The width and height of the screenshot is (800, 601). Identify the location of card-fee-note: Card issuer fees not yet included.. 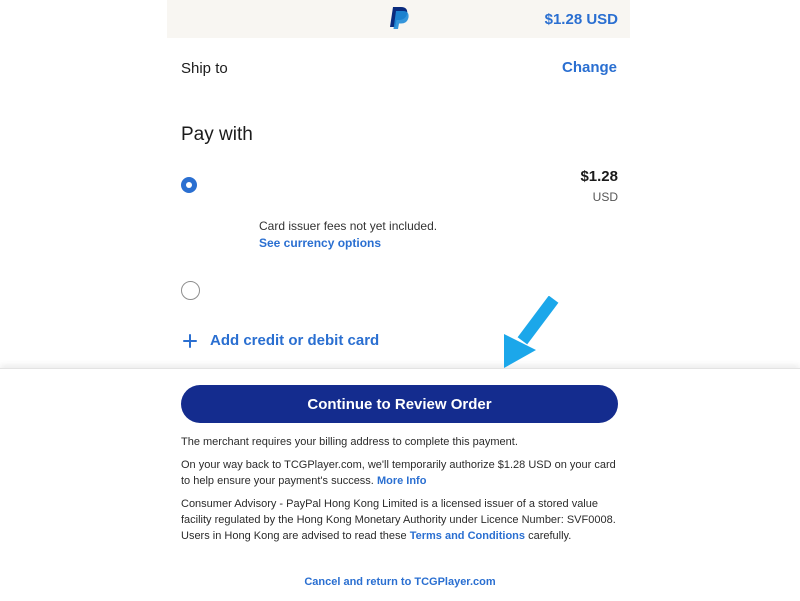
(348, 226).